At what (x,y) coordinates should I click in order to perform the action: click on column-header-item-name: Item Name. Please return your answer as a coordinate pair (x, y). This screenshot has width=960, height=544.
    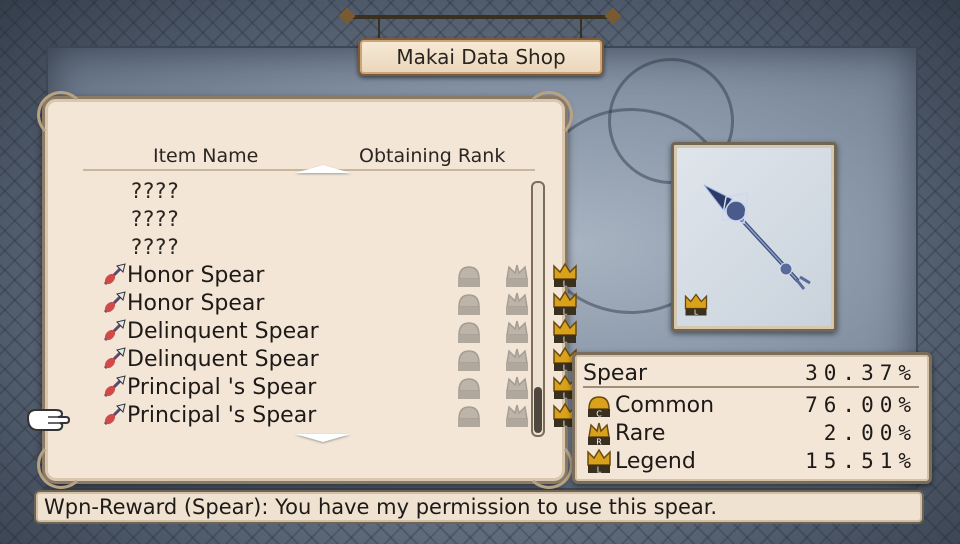
    Looking at the image, I should click on (206, 156).